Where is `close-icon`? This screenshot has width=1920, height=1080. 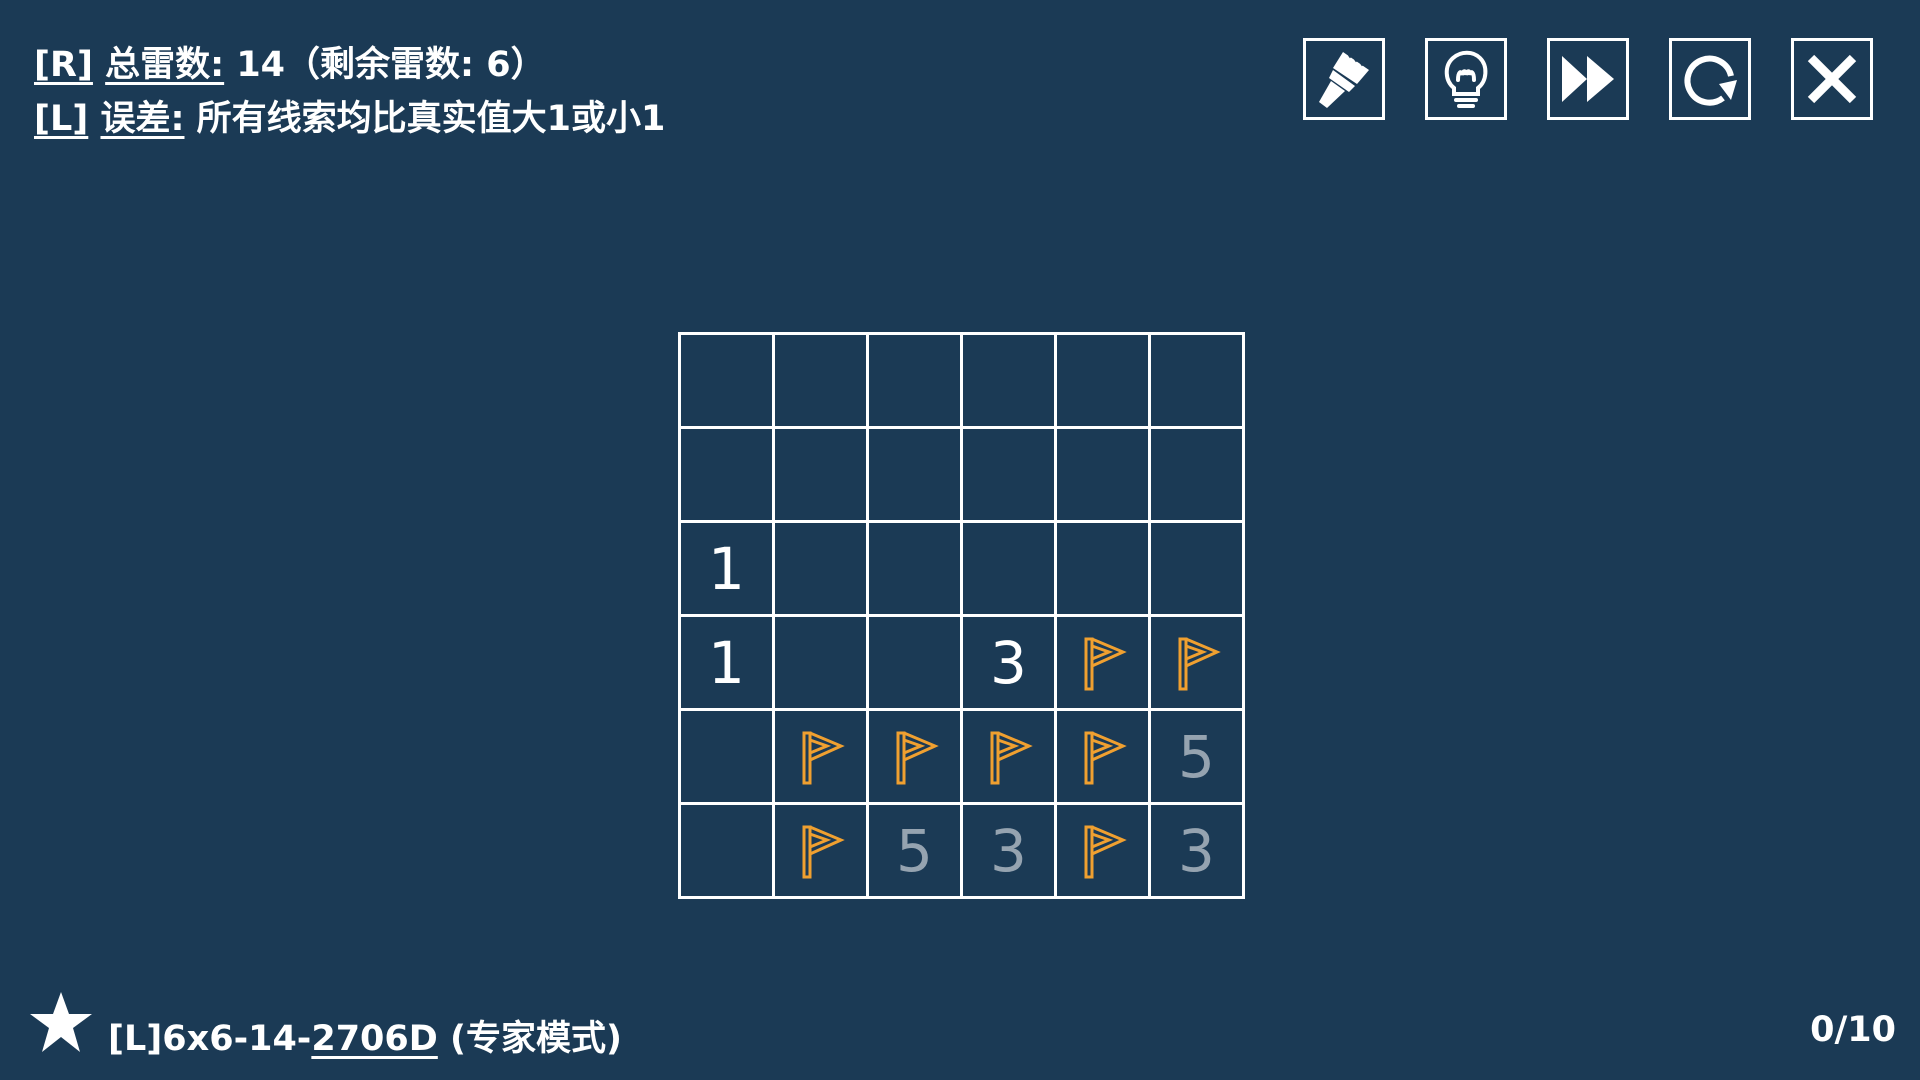
close-icon is located at coordinates (1832, 79).